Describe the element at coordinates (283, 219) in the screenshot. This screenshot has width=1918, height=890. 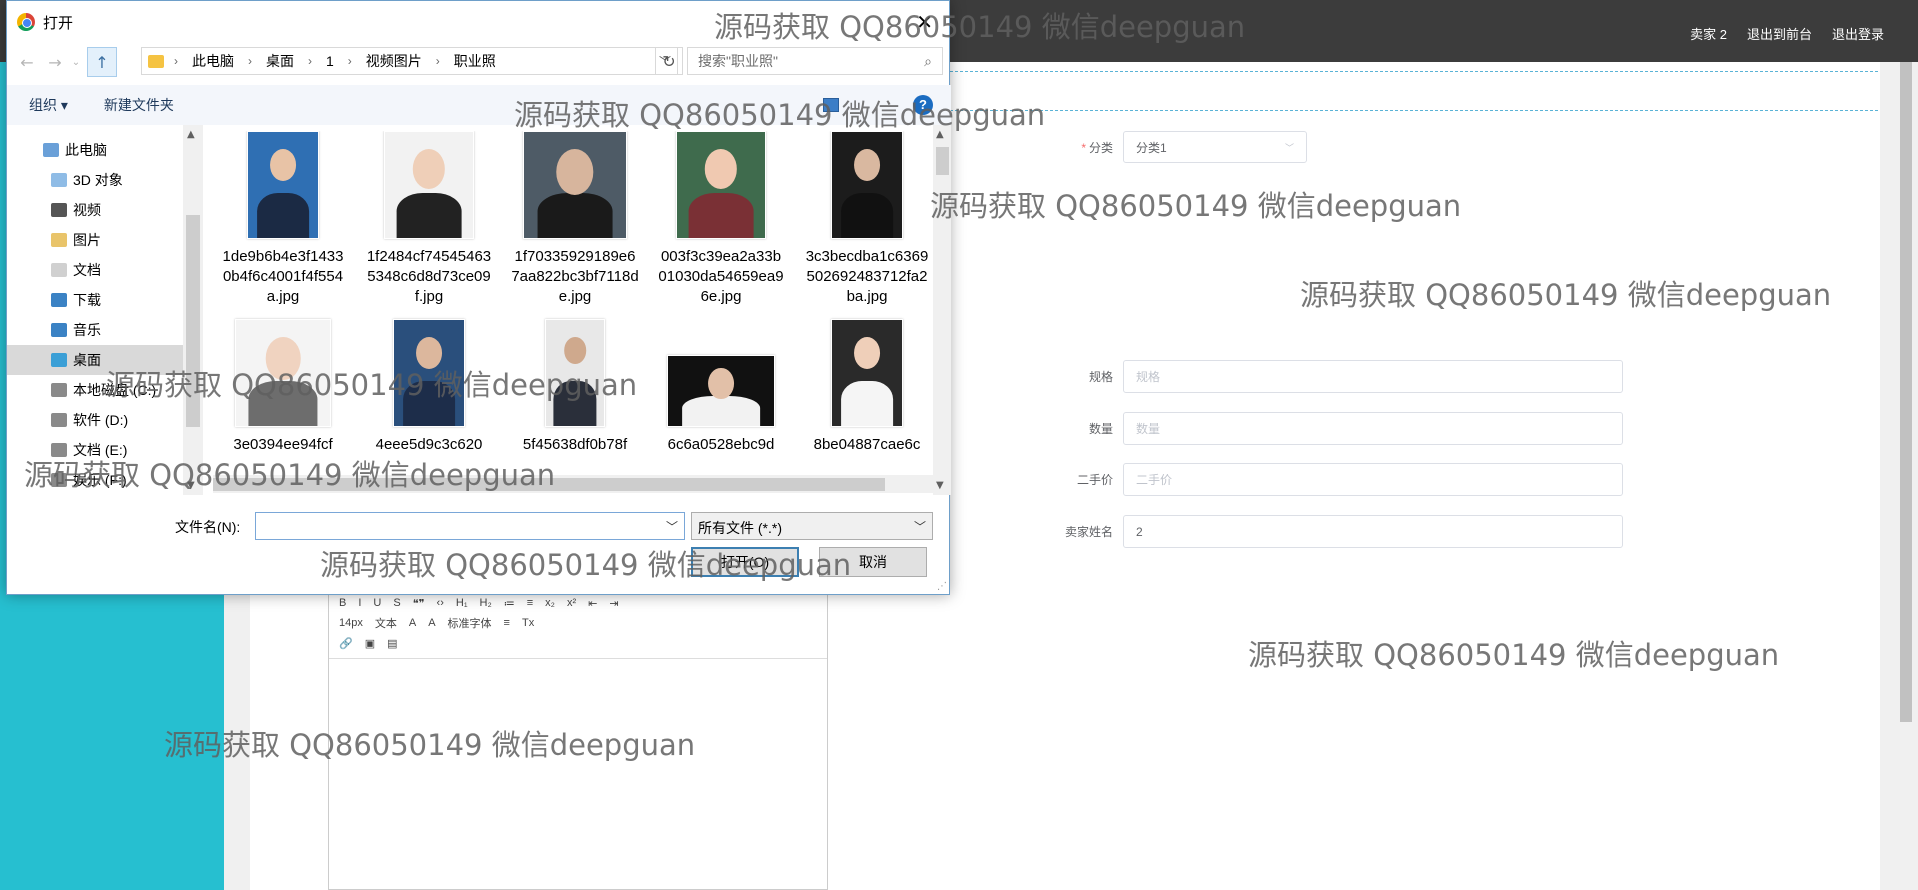
I see `file-tile: 1de9b6b4e3f14330b4f6c4001f4f554a.jpg` at that location.